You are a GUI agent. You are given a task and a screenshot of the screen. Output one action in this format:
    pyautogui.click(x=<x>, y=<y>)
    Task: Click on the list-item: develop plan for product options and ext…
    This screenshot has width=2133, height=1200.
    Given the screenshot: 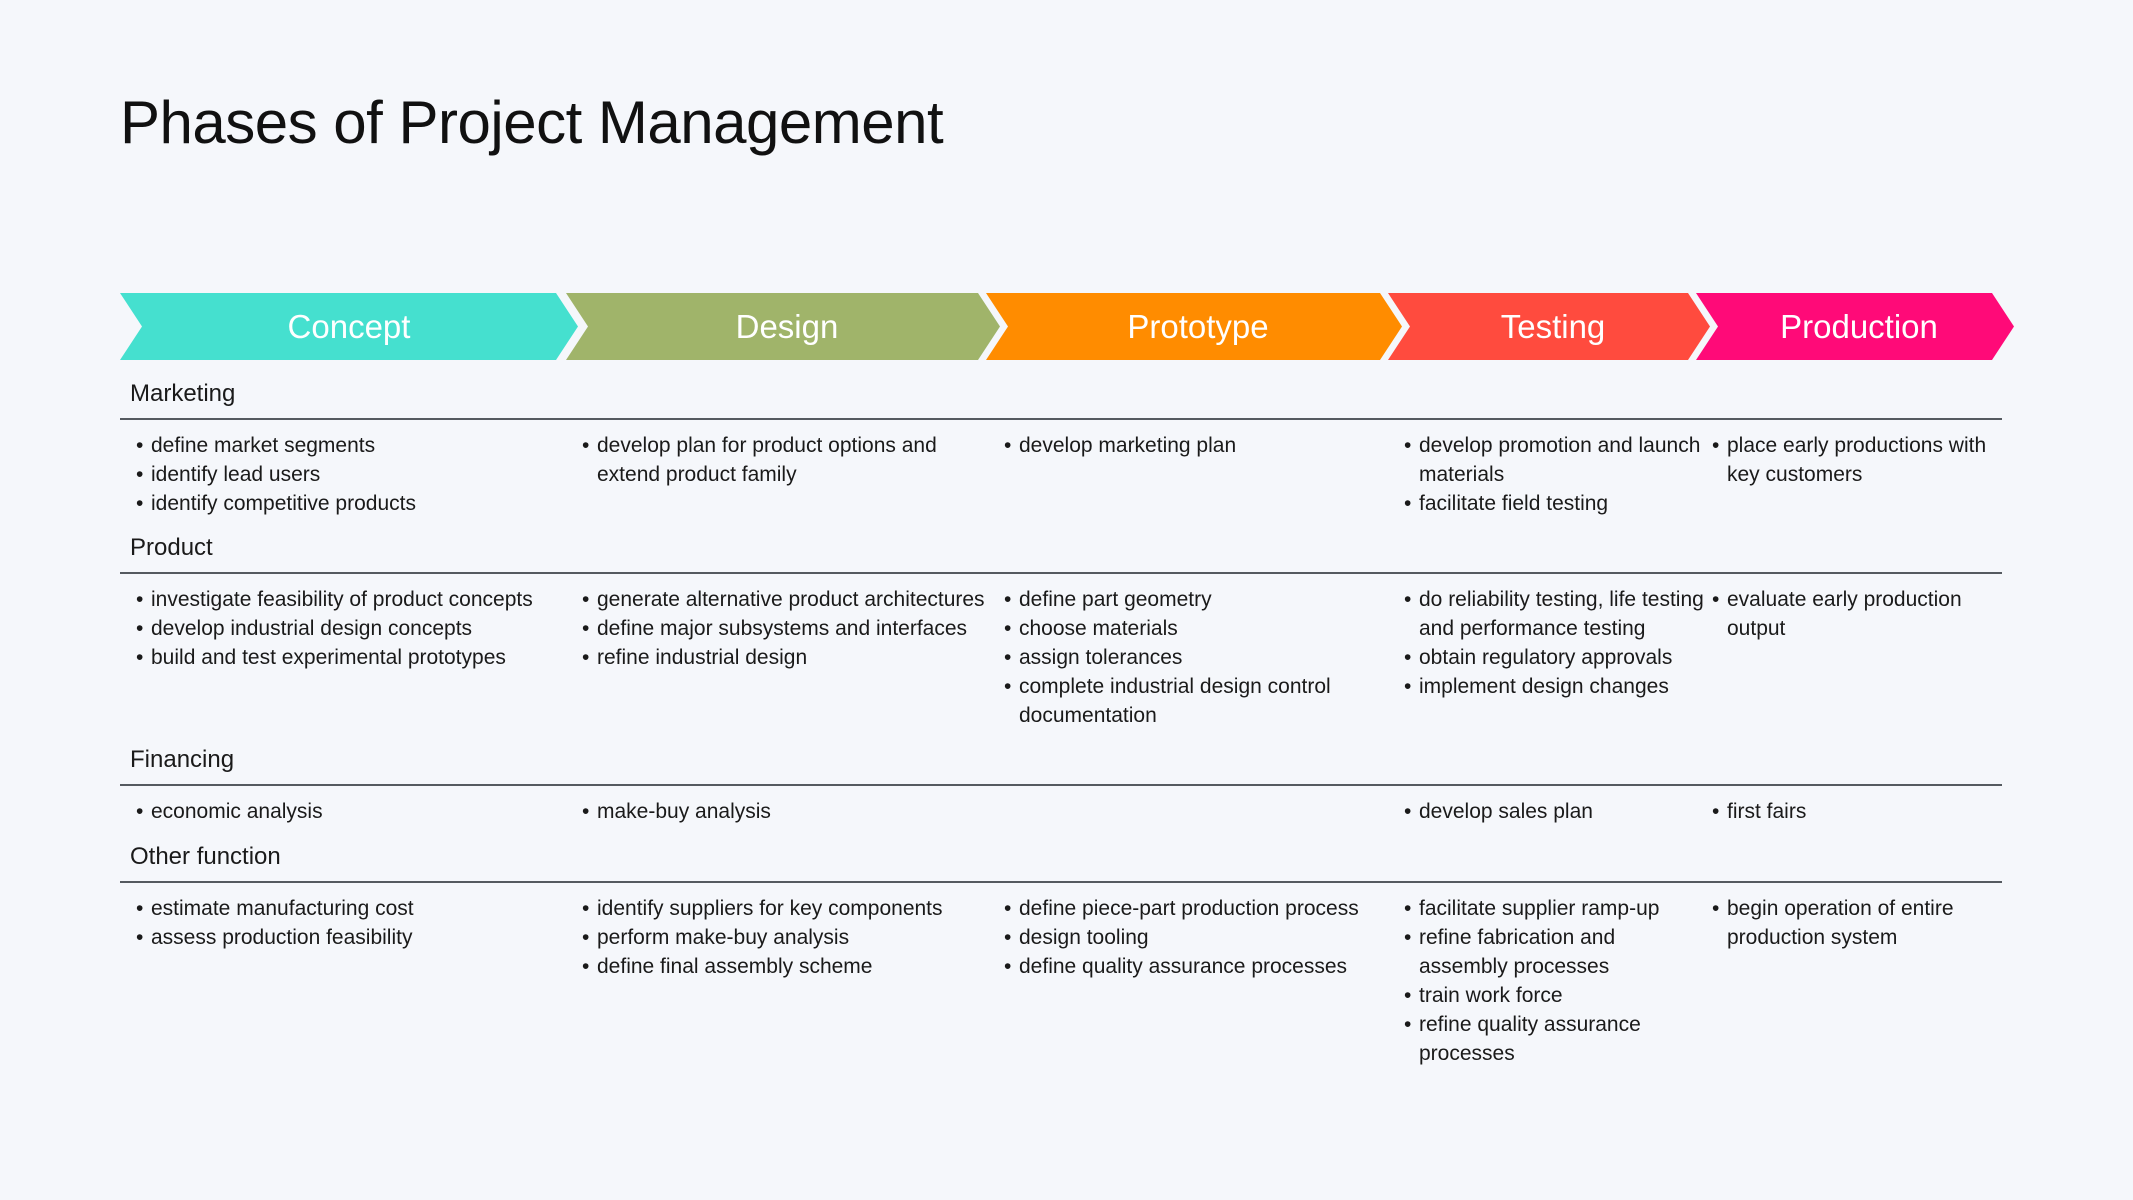 What is the action you would take?
    pyautogui.click(x=787, y=460)
    